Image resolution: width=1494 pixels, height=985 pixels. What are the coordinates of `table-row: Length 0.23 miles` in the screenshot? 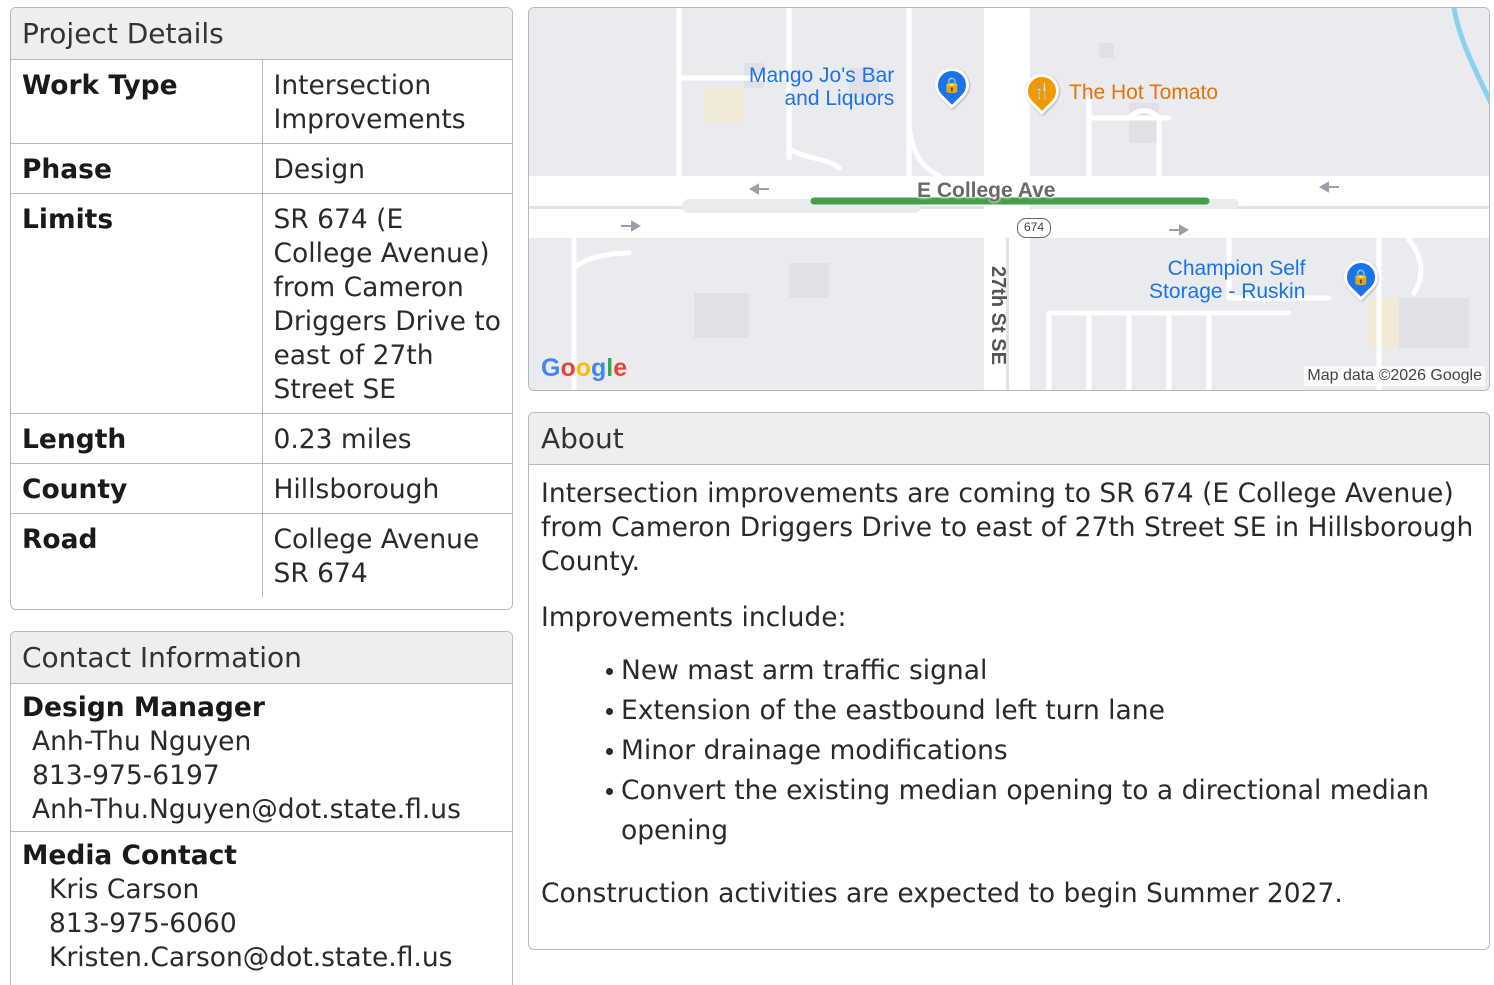 It's located at (261, 438).